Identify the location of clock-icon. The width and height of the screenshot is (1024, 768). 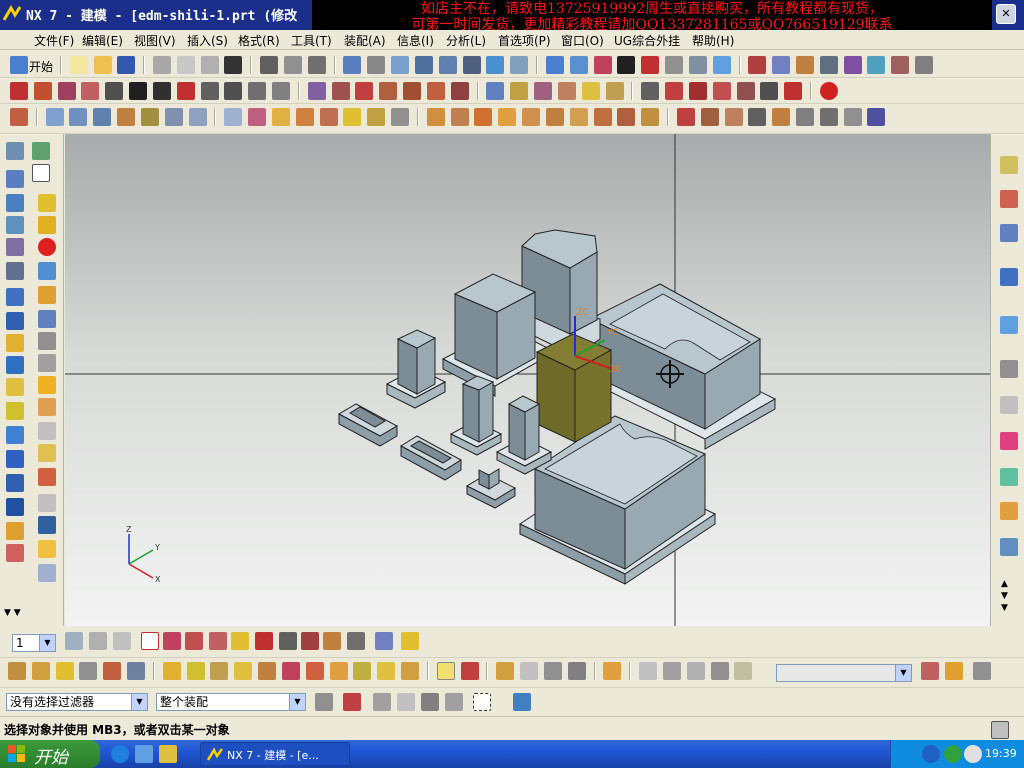
(852, 117).